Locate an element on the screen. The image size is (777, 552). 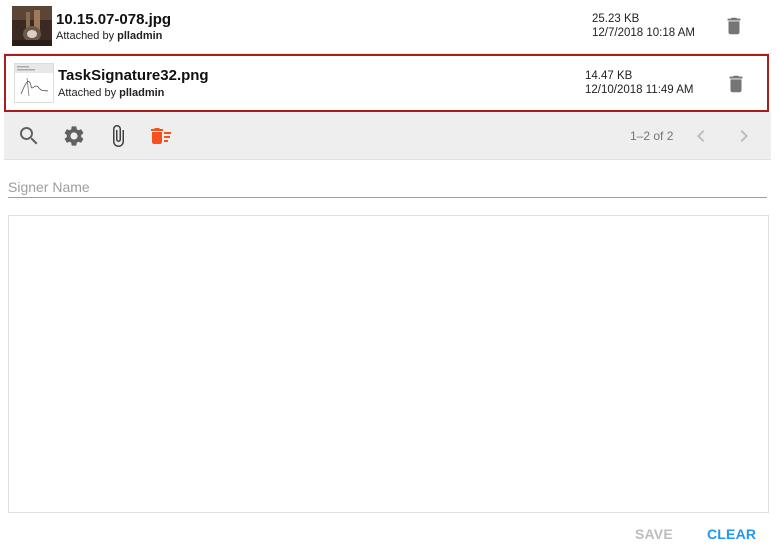
file-meta: 14.47 KB 12/10/2018 11:49 AM is located at coordinates (639, 83).